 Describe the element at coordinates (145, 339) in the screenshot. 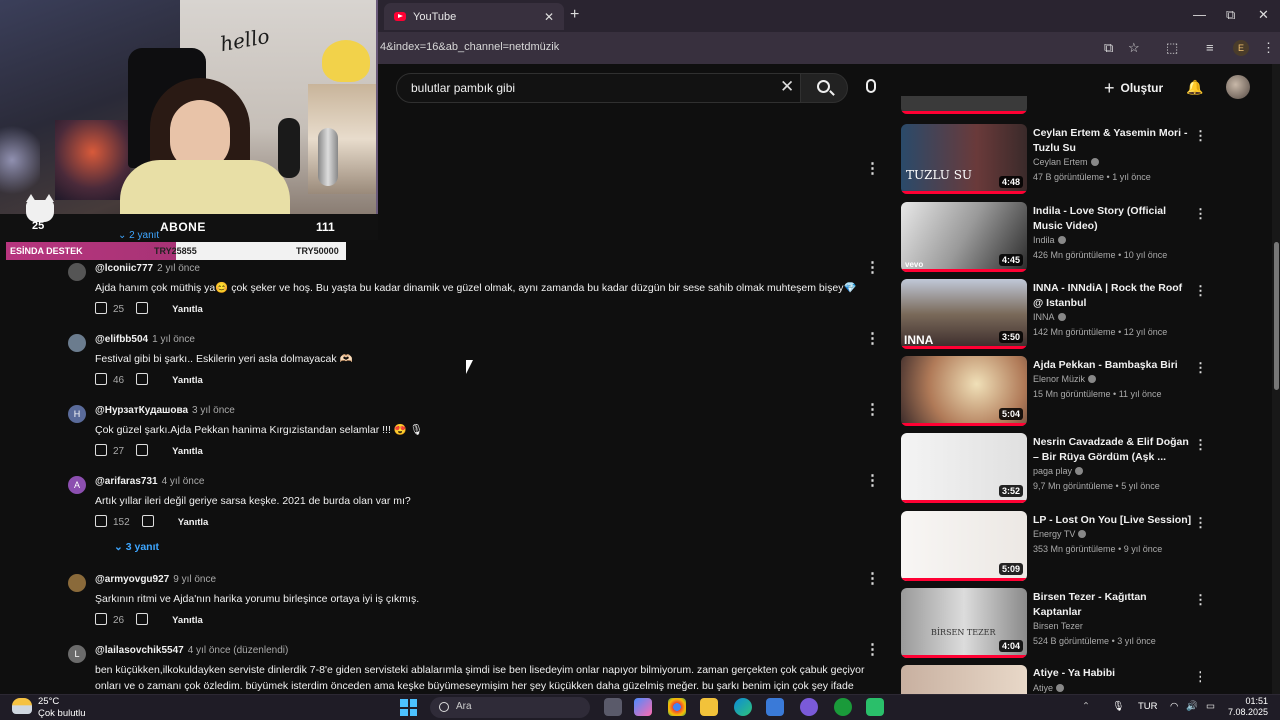

I see `comment-author: @elifbb504 1 yıl önce` at that location.